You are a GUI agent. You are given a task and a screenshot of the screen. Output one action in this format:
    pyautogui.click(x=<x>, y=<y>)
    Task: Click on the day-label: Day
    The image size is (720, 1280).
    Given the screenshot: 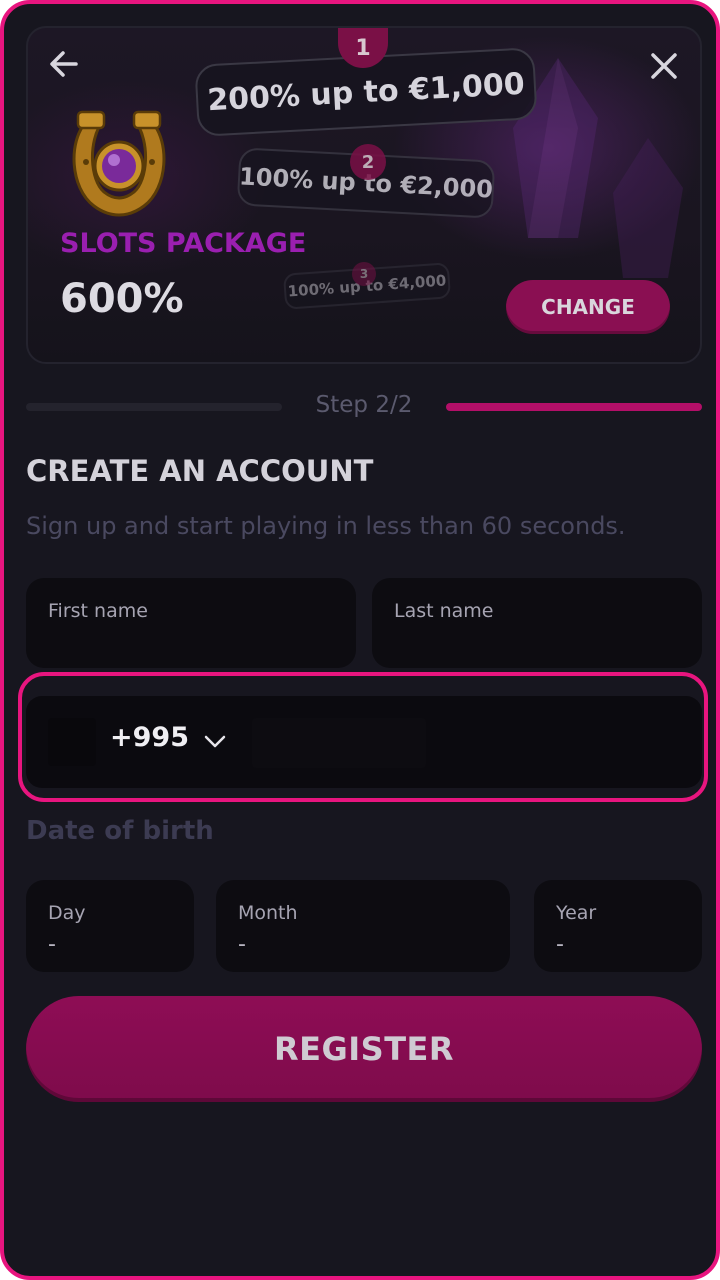 What is the action you would take?
    pyautogui.click(x=67, y=913)
    